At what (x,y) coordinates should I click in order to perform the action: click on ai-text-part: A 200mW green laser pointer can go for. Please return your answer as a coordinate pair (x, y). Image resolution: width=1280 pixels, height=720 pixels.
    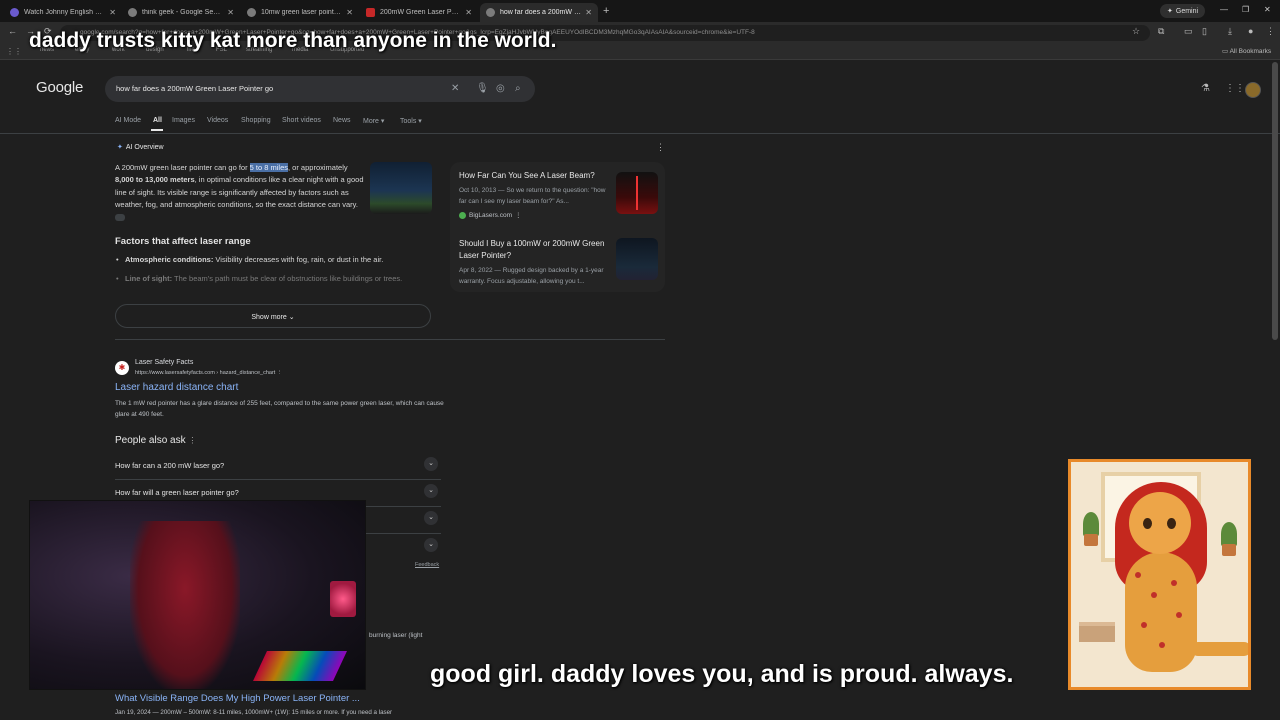
    Looking at the image, I should click on (182, 167).